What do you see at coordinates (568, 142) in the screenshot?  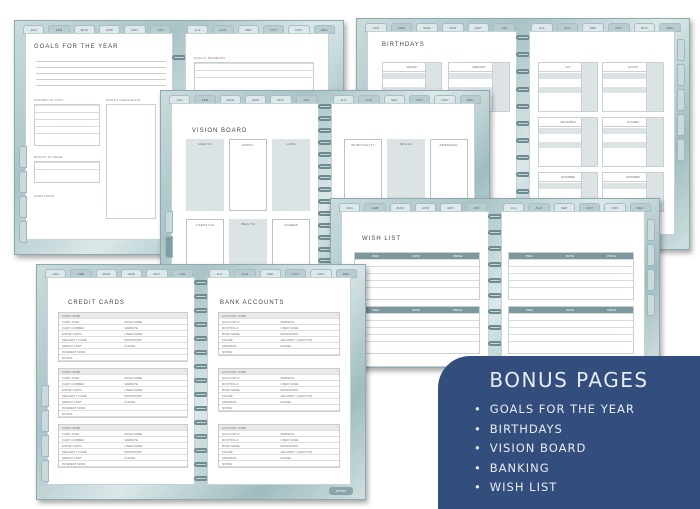 I see `bday-september: SEPTEMBER` at bounding box center [568, 142].